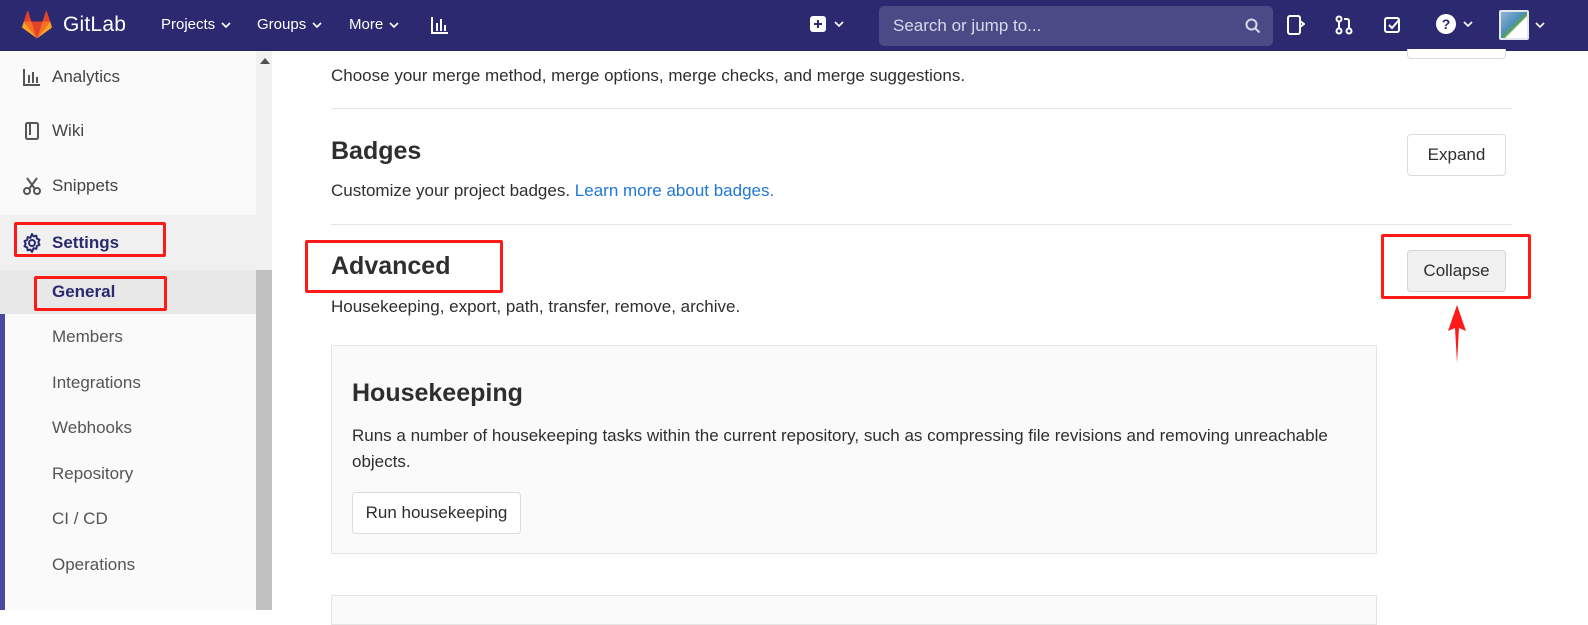  Describe the element at coordinates (1344, 25) in the screenshot. I see `merge-requests-icon` at that location.